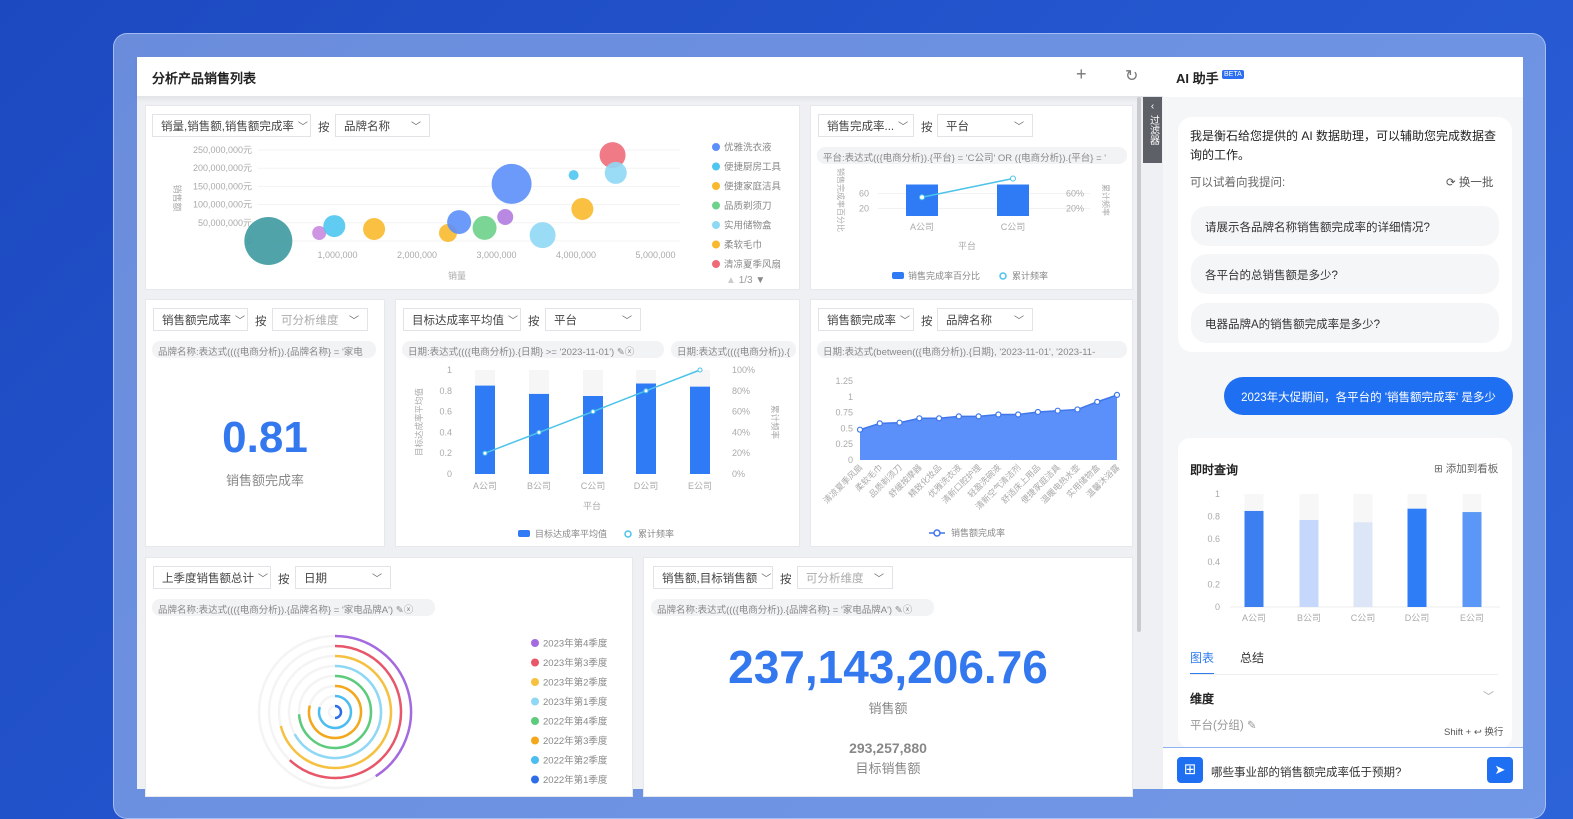 This screenshot has width=1573, height=819. What do you see at coordinates (1217, 726) in the screenshot?
I see `dimension-item-label: 平台(分组)` at bounding box center [1217, 726].